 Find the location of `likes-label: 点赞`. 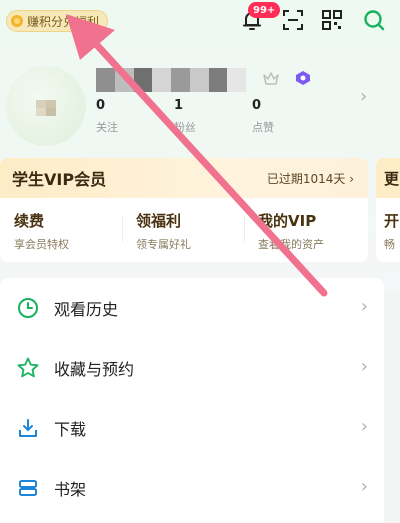

likes-label: 点赞 is located at coordinates (263, 127).